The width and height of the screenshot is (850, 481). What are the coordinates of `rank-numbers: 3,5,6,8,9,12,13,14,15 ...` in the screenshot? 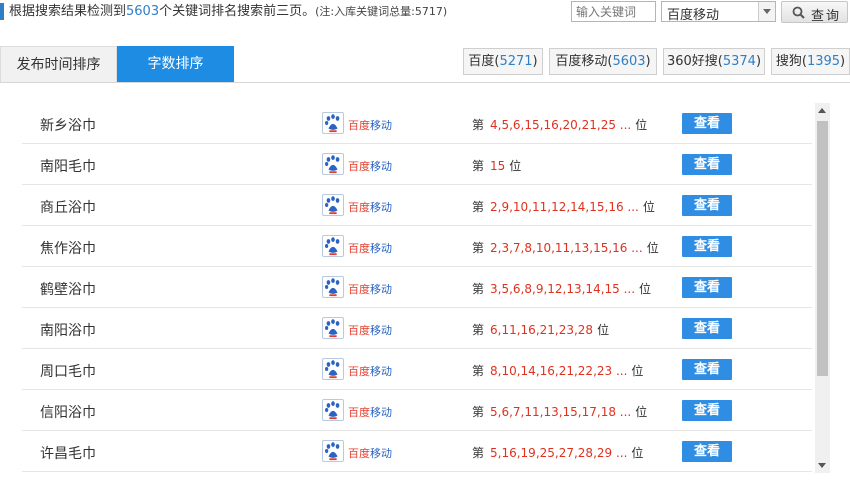 It's located at (563, 289).